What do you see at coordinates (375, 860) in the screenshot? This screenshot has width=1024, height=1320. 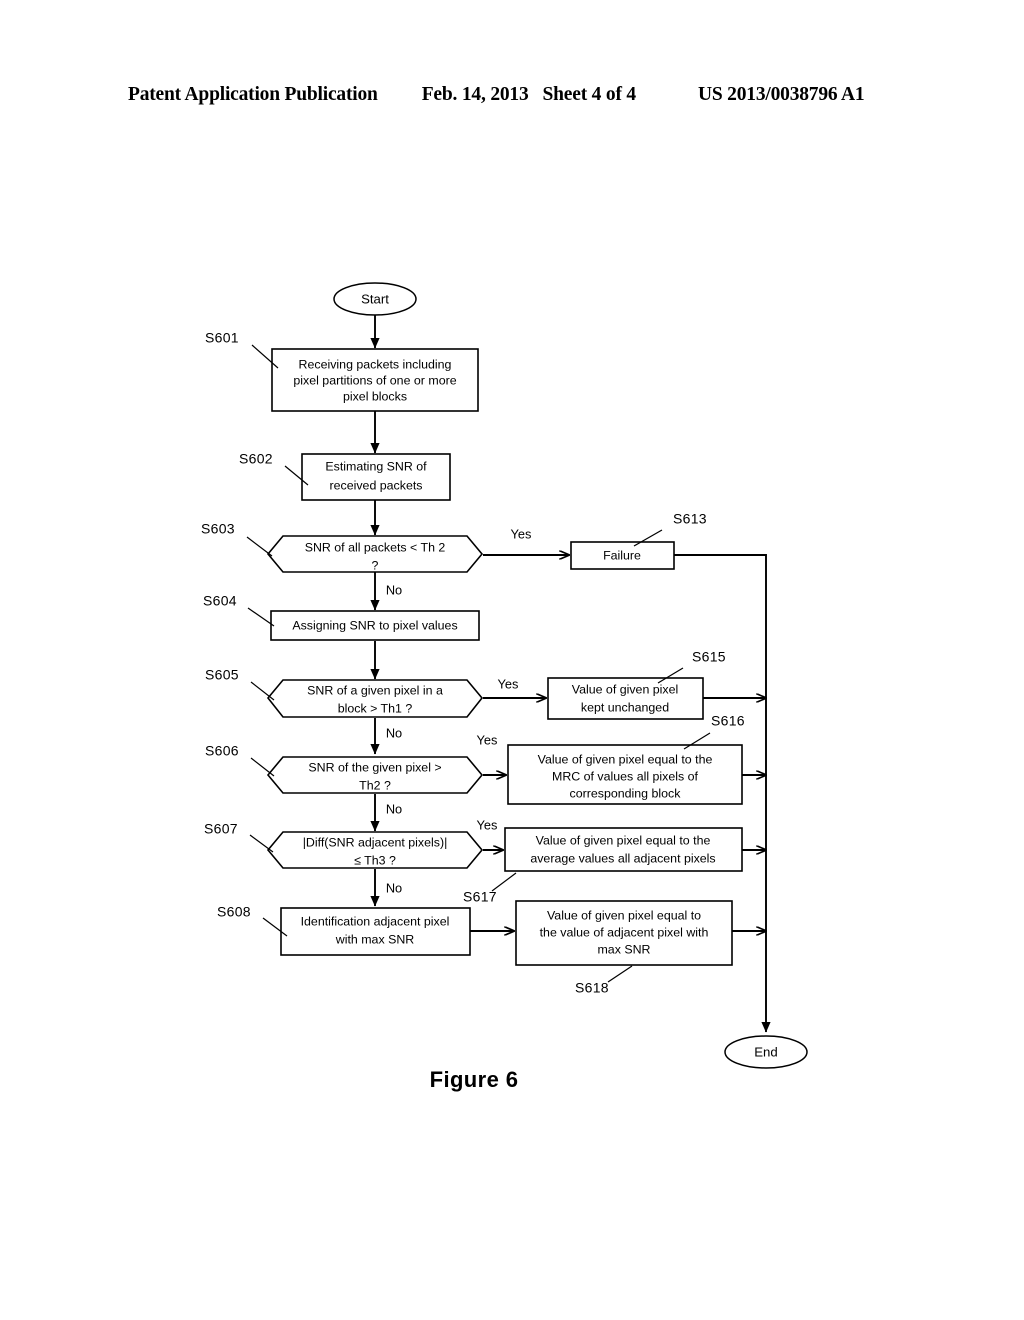 I see `node-s607-line2: ≤ Th3 ?` at bounding box center [375, 860].